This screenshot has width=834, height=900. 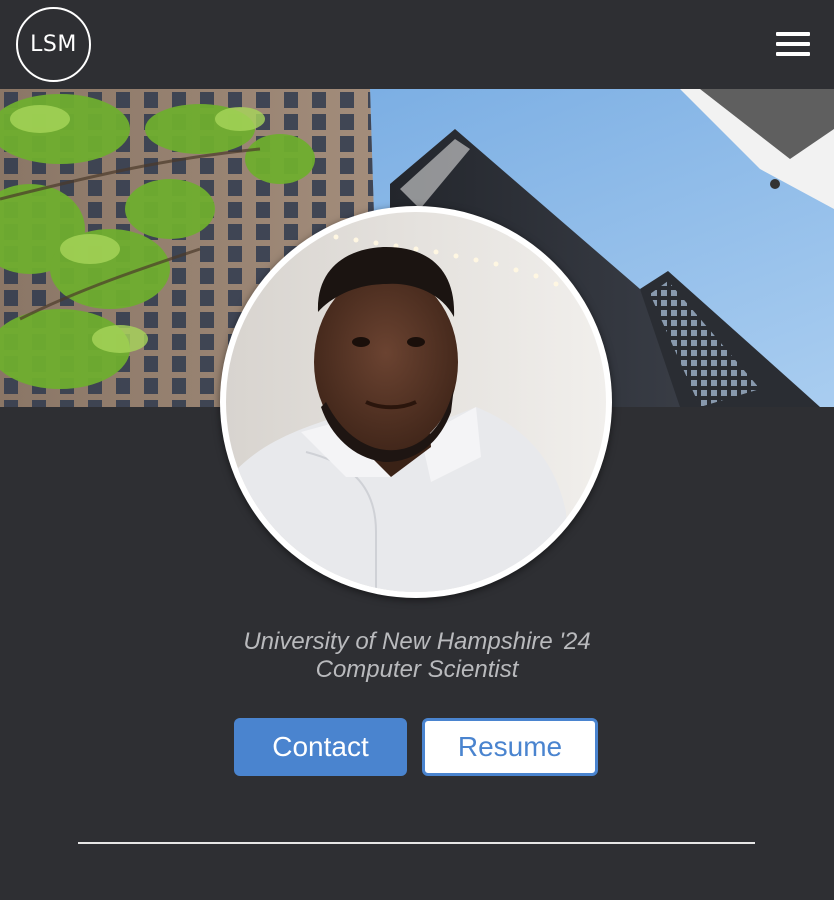 What do you see at coordinates (510, 747) in the screenshot?
I see `resume-button: Resume` at bounding box center [510, 747].